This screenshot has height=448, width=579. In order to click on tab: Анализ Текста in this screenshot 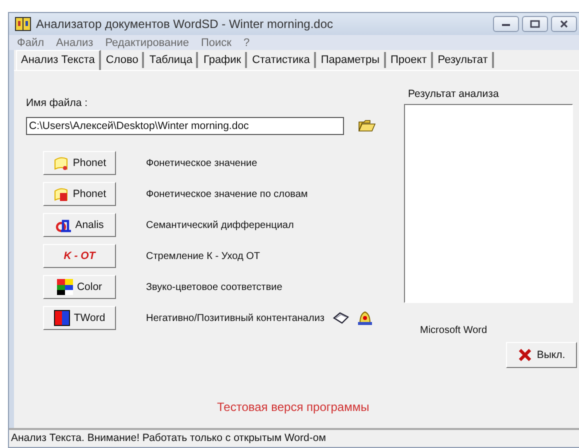, I will do `click(58, 60)`.